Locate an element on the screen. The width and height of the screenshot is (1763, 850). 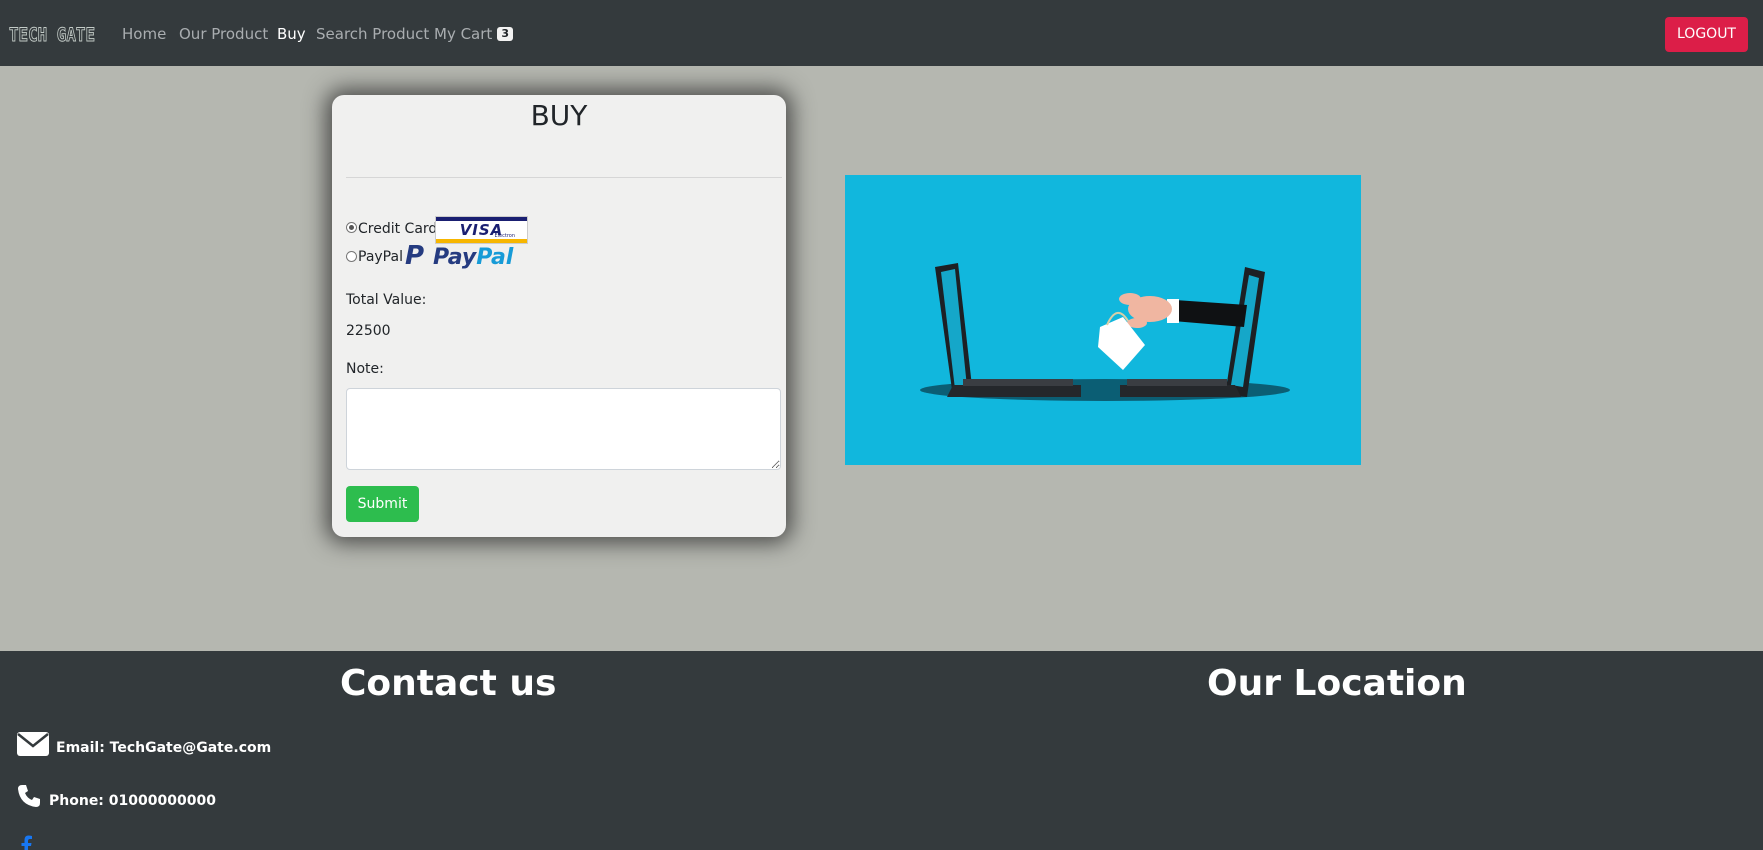
facebook-icon is located at coordinates (26, 842).